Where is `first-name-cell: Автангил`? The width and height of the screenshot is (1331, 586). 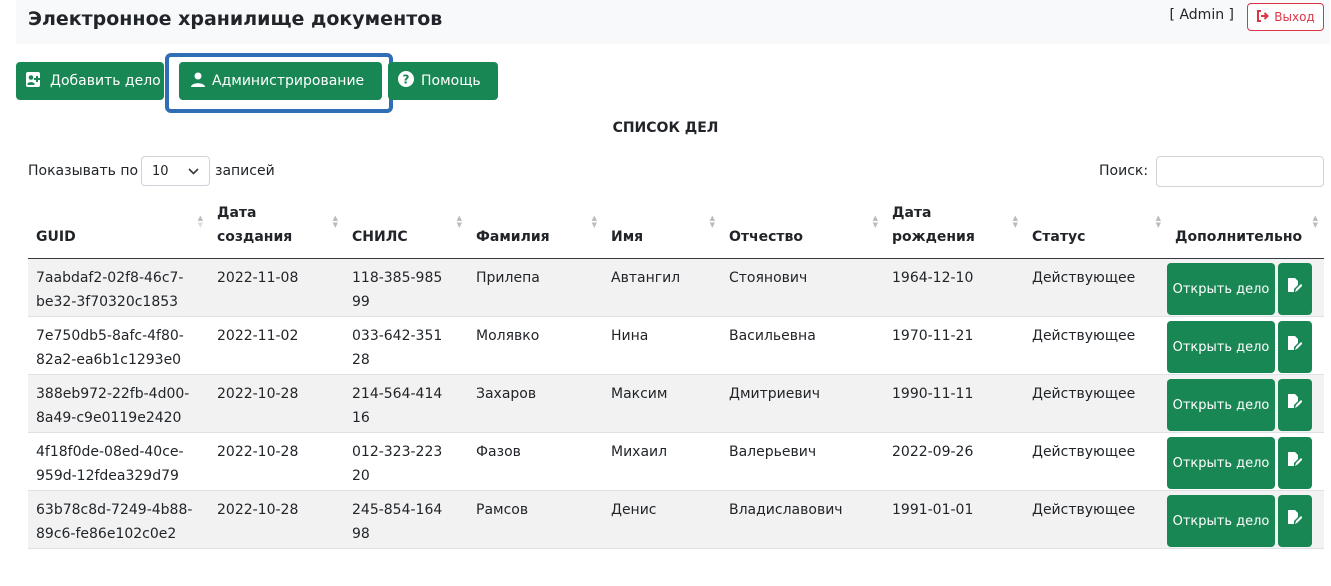 first-name-cell: Автангил is located at coordinates (662, 287).